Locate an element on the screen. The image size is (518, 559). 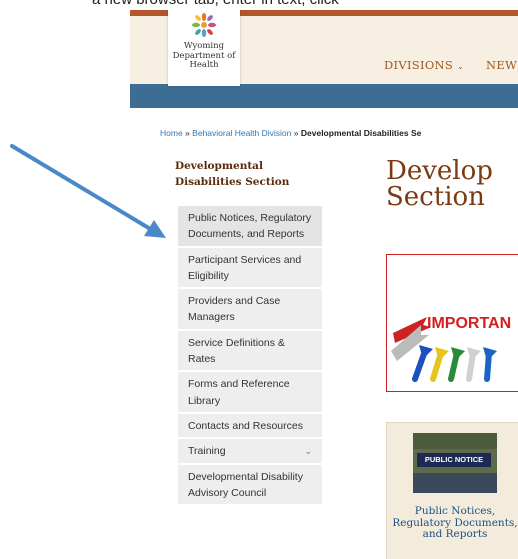
annotation-arrow-icon is located at coordinates (88, 191).